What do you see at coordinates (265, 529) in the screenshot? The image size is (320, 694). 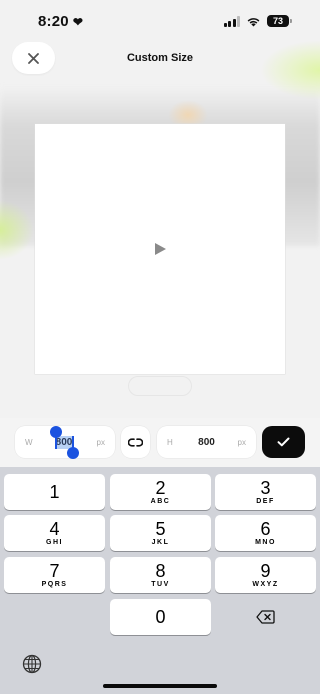 I see `key-digit: 6` at bounding box center [265, 529].